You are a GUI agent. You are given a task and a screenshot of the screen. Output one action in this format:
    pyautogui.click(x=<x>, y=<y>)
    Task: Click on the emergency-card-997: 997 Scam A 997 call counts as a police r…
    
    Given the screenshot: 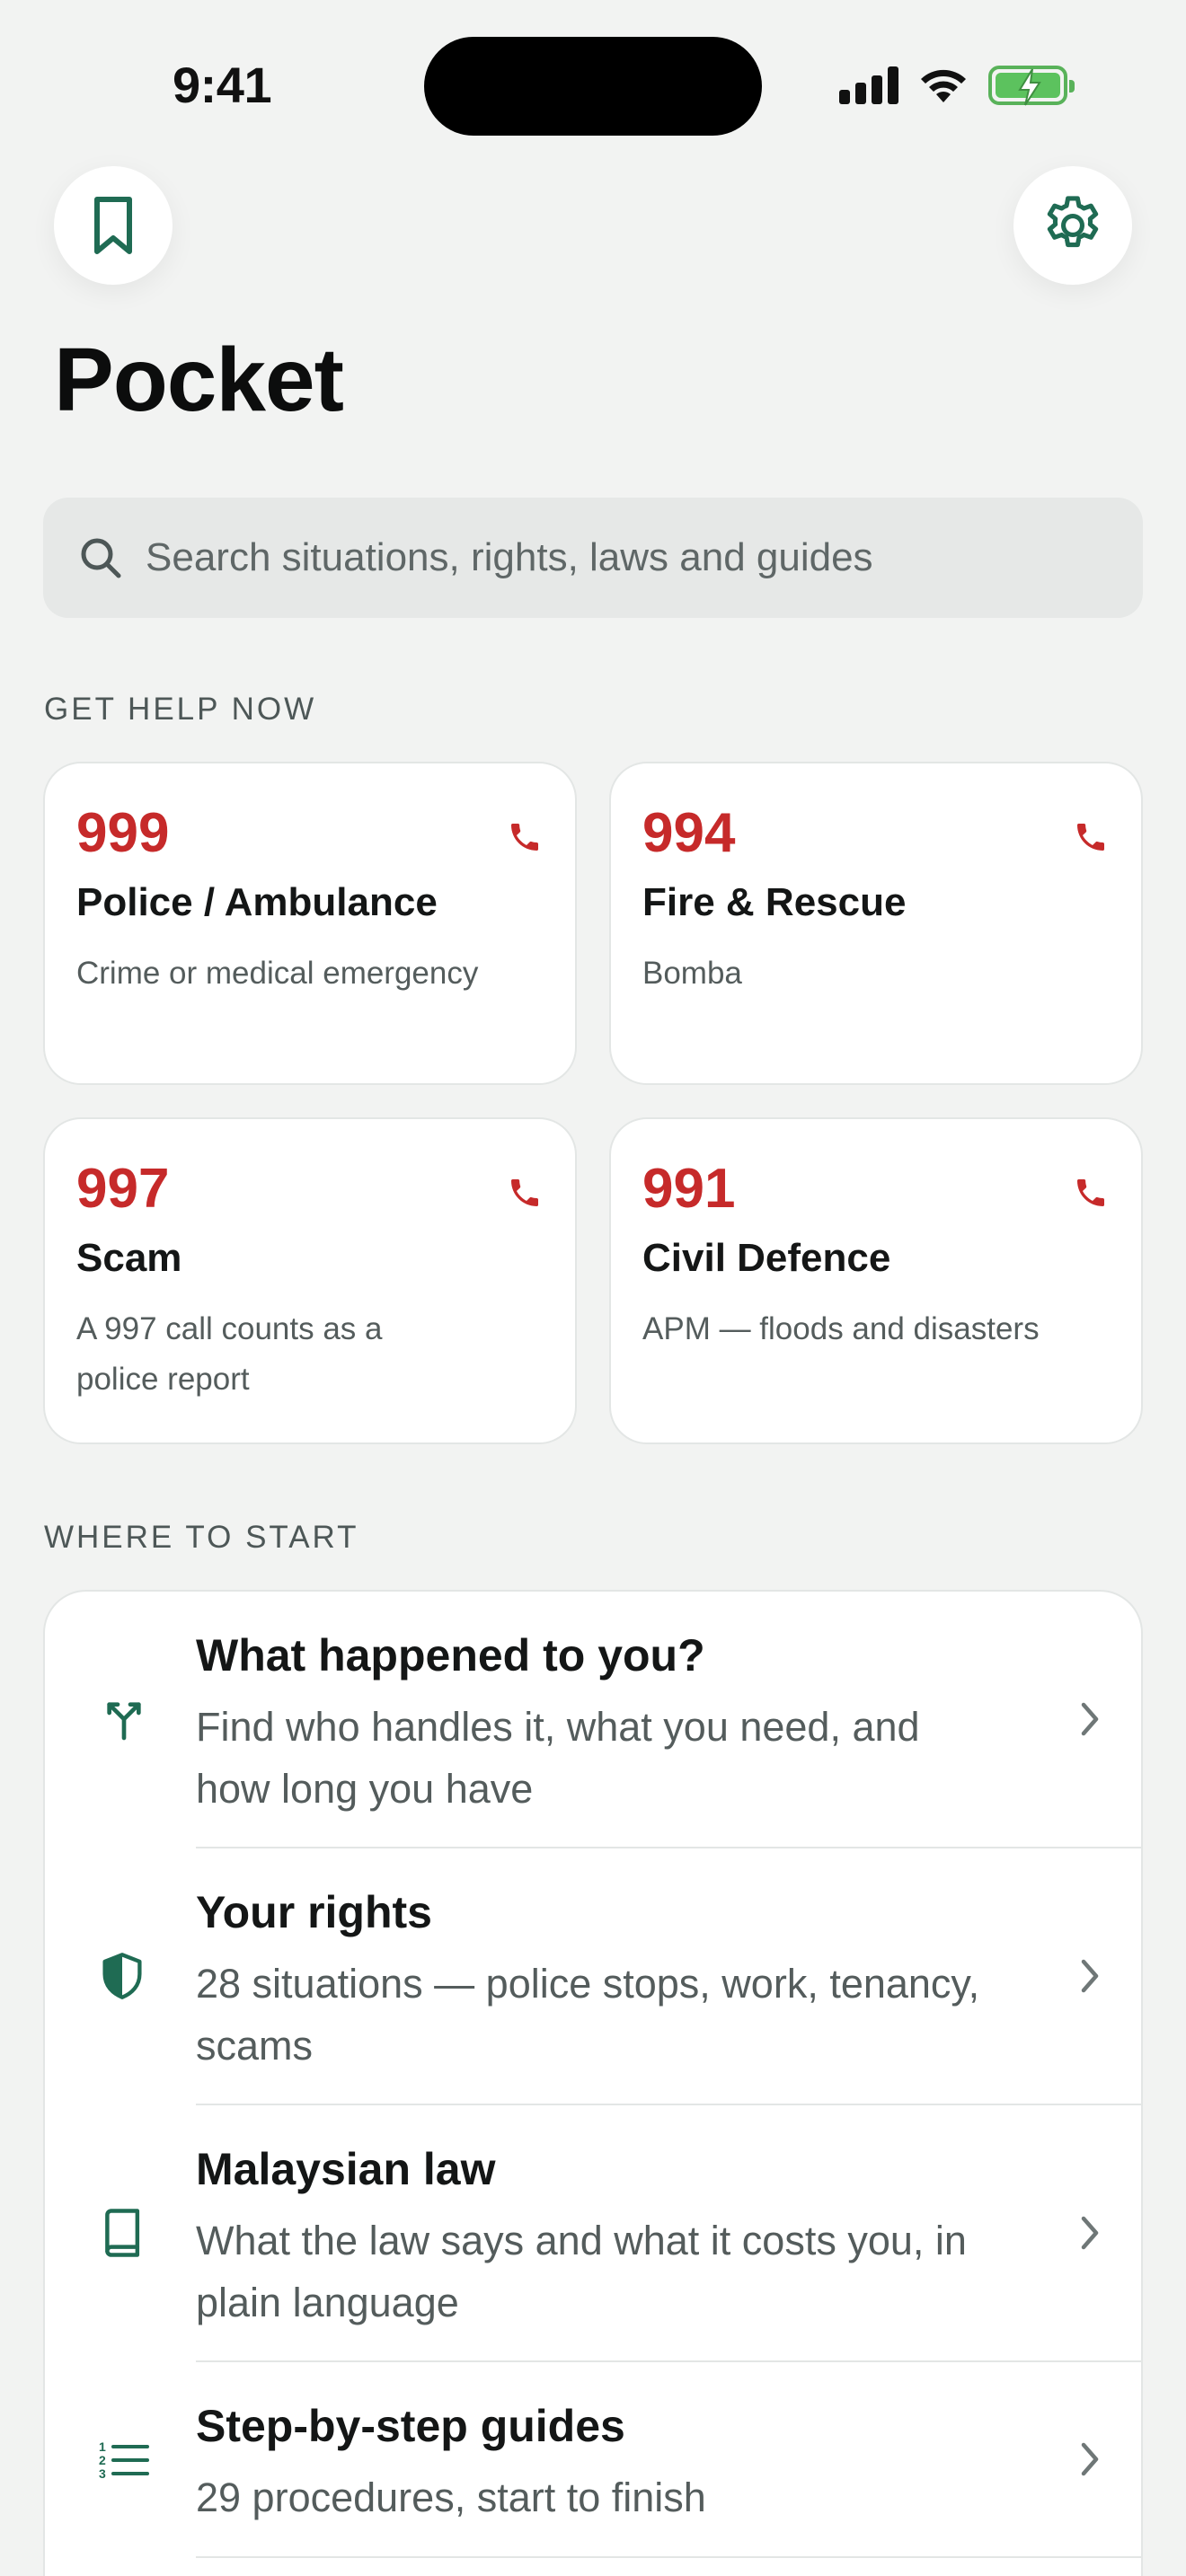 What is the action you would take?
    pyautogui.click(x=310, y=1280)
    